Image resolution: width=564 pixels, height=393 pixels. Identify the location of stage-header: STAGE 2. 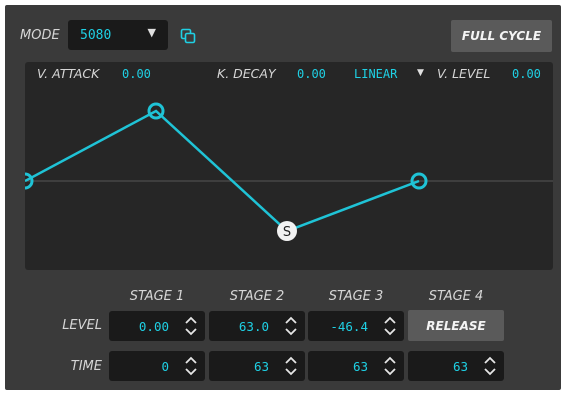
(257, 296).